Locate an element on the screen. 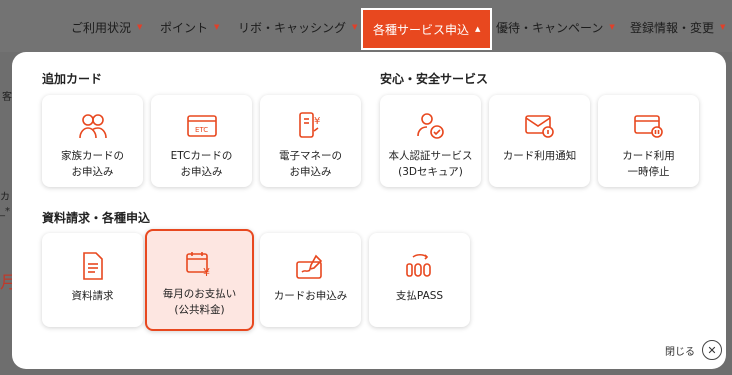 This screenshot has width=732, height=375. nav-services-label: 各種サービス申込 is located at coordinates (421, 29).